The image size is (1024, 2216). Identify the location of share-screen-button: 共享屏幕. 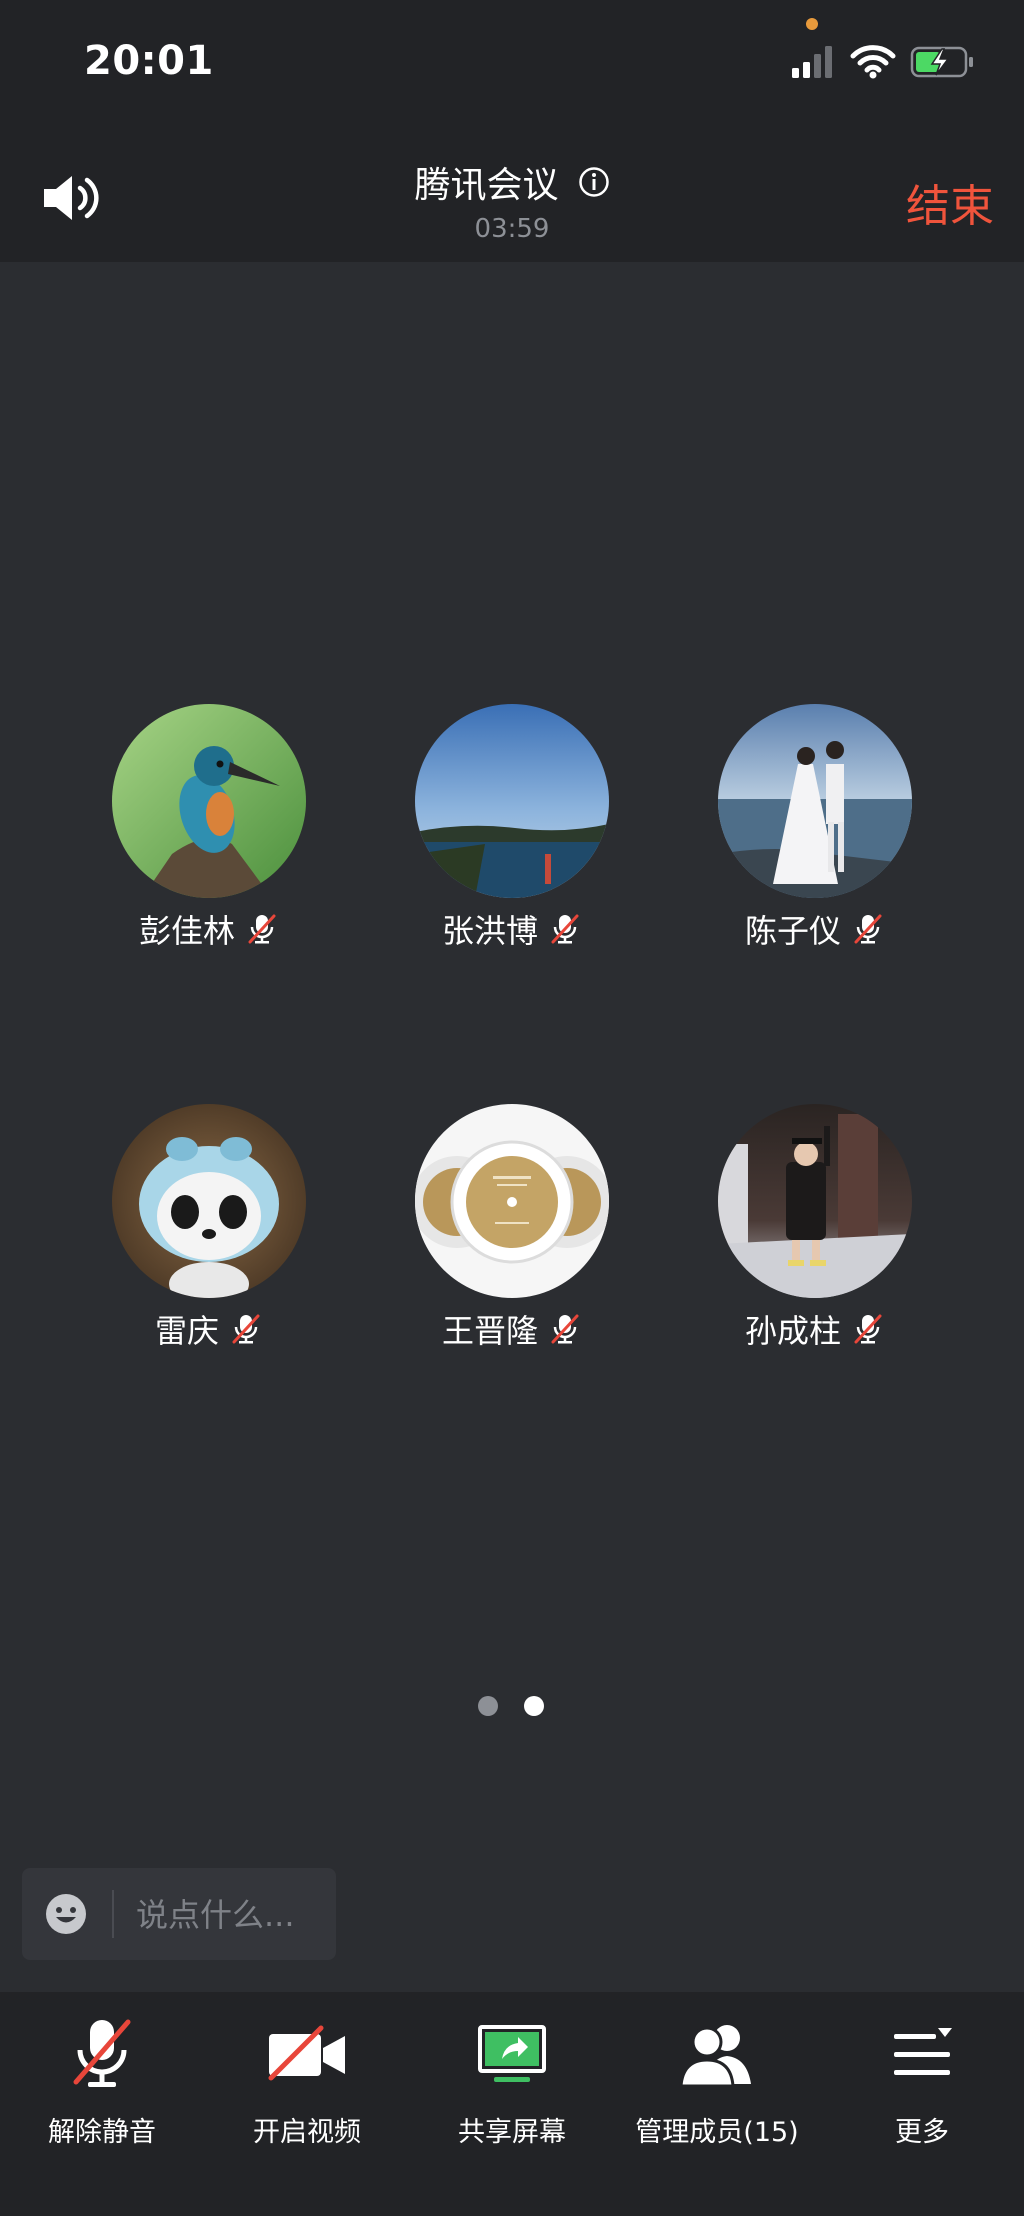
(512, 2080).